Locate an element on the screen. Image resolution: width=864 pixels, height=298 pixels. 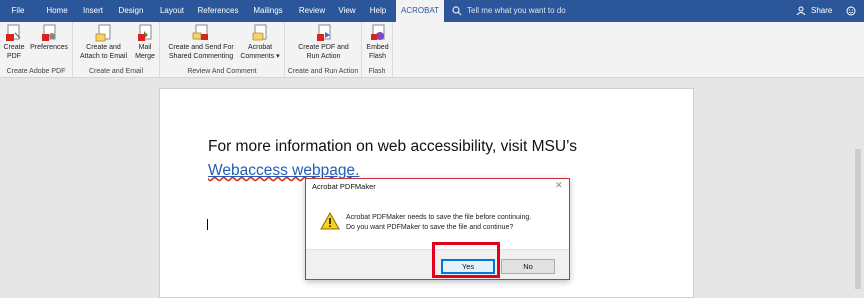
tab-file: File is located at coordinates (18, 11).